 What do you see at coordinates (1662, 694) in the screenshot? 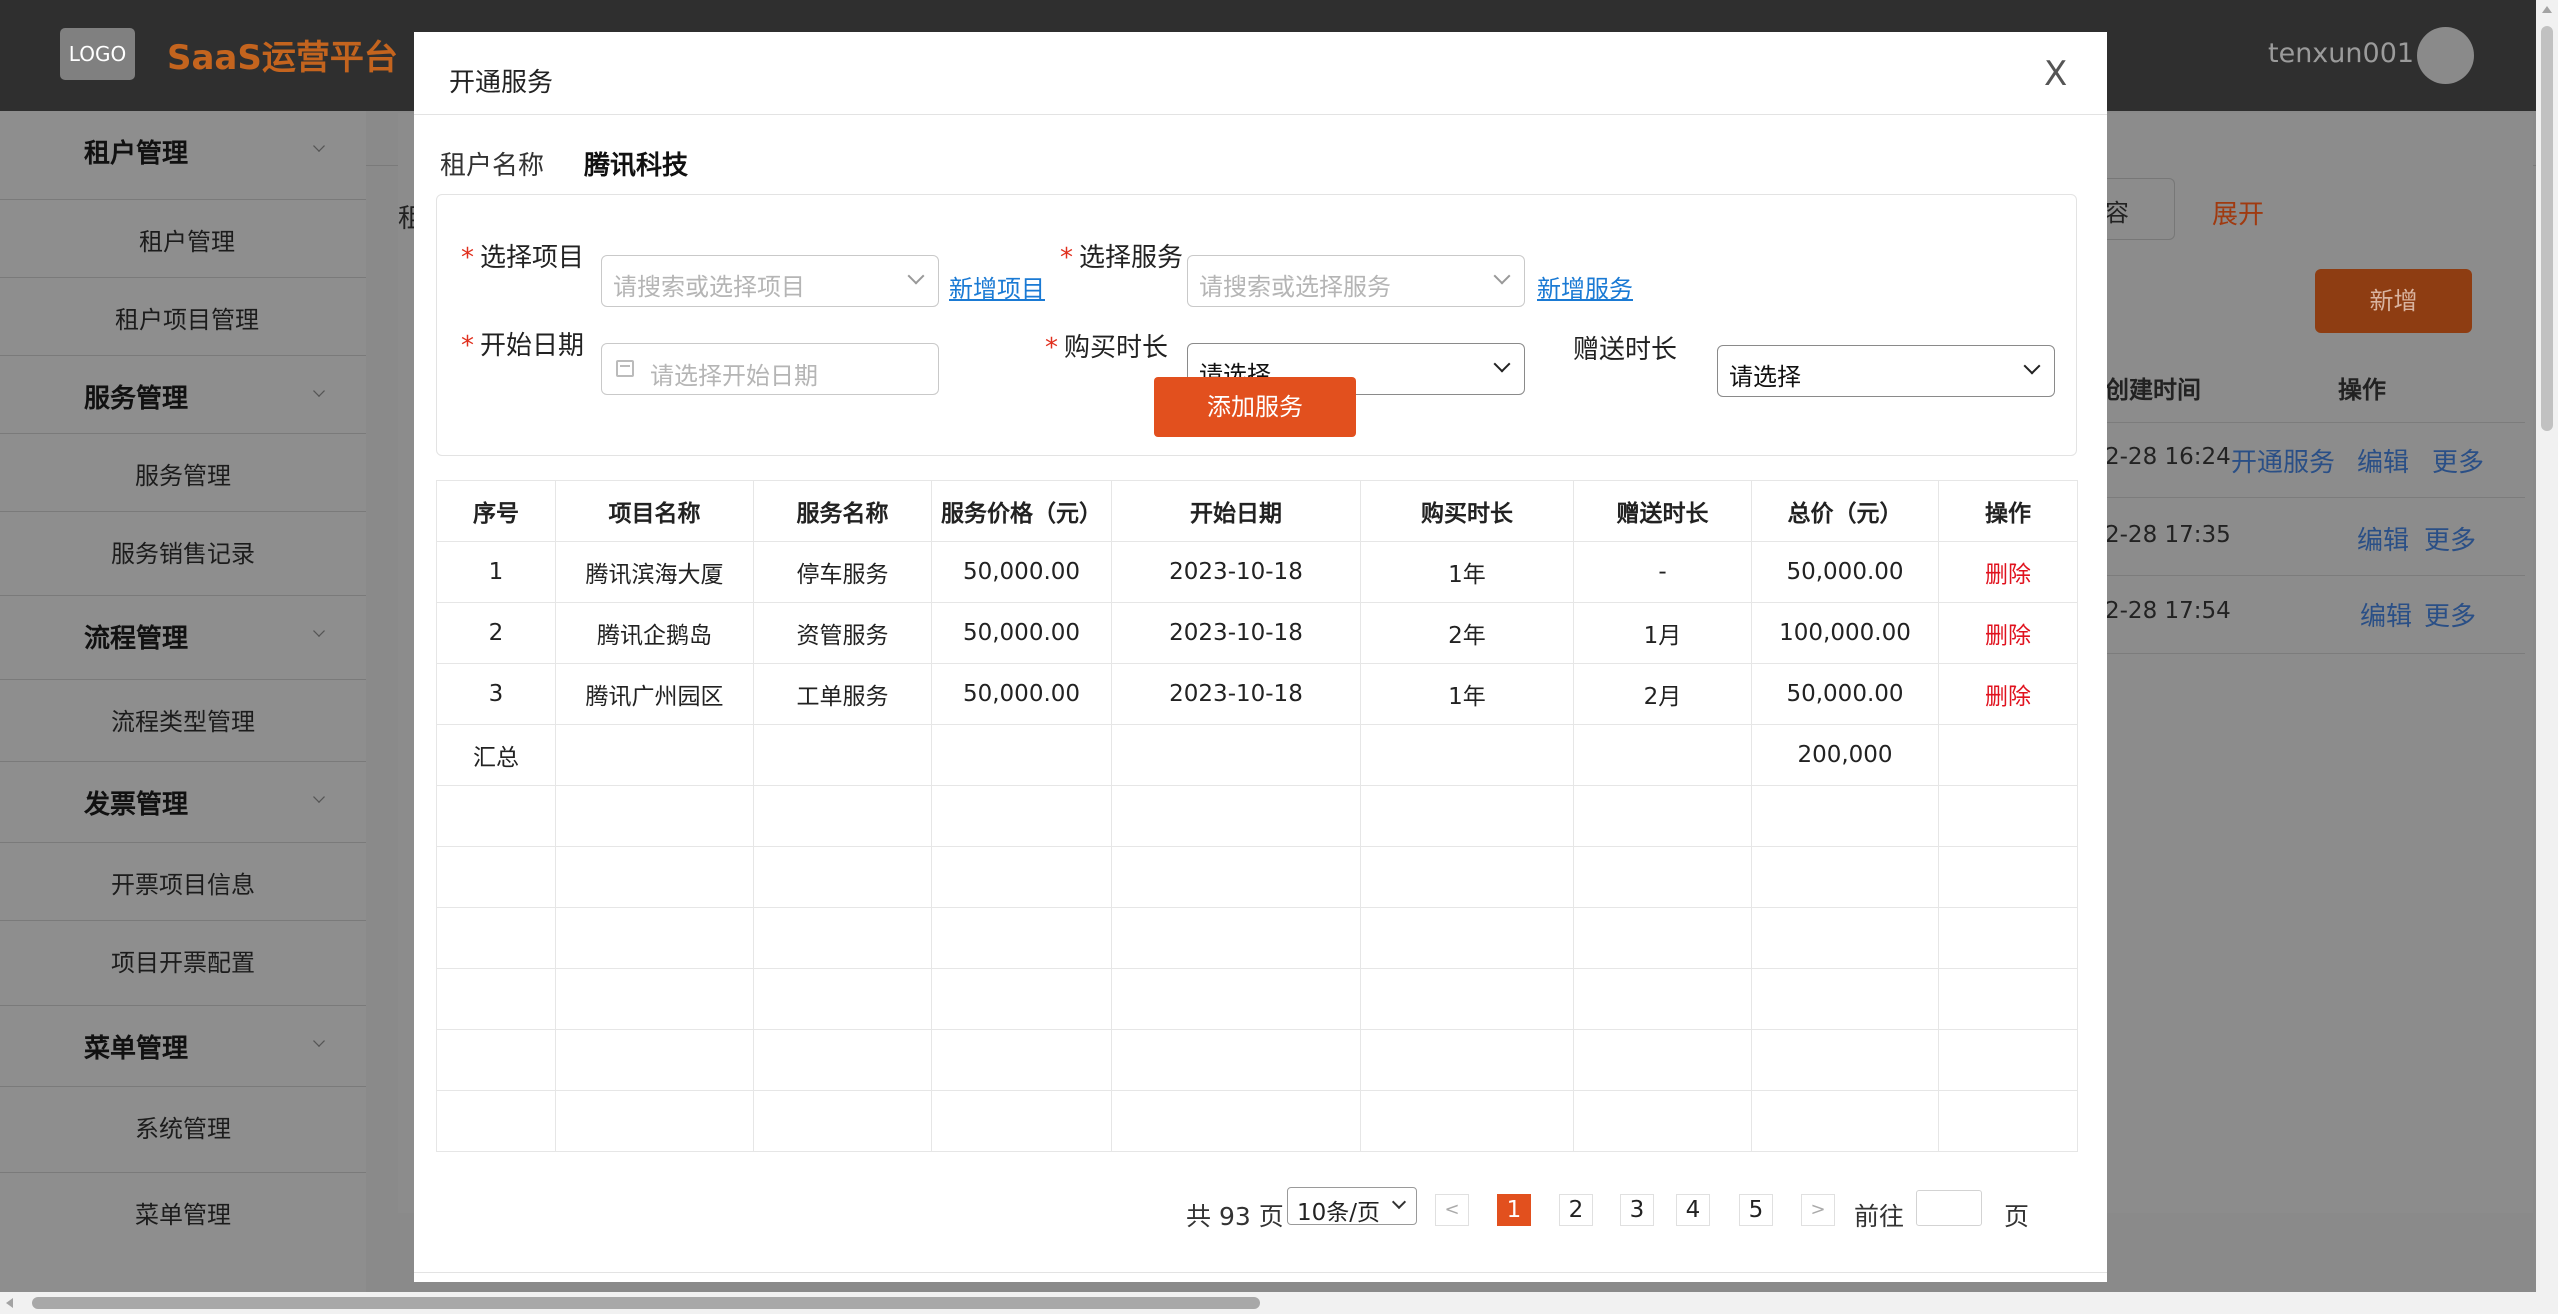
I see `table-cell: 2月` at bounding box center [1662, 694].